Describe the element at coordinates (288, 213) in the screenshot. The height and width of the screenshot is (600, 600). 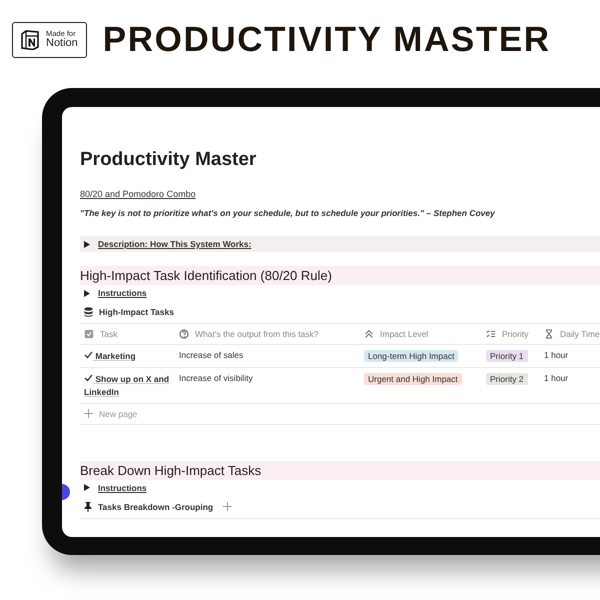
I see `quote-text: "The key is not to prioritize what's on your schedule, but to schedule your priorities." – Stephen Covey` at that location.